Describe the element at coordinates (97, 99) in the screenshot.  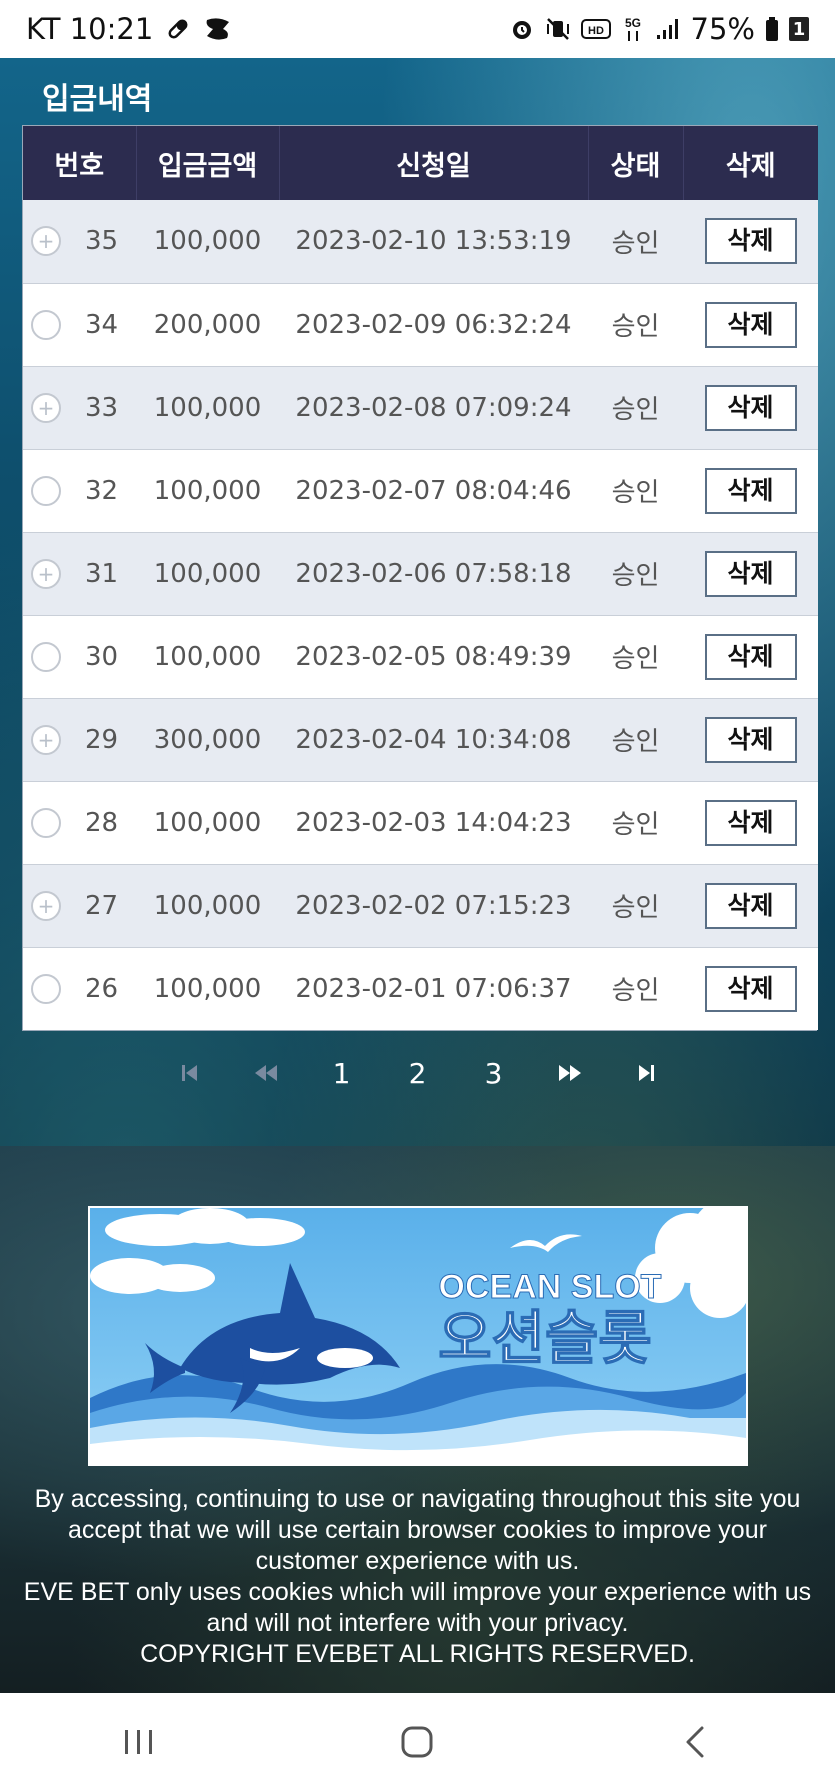
I see `page-title: 입금내역` at that location.